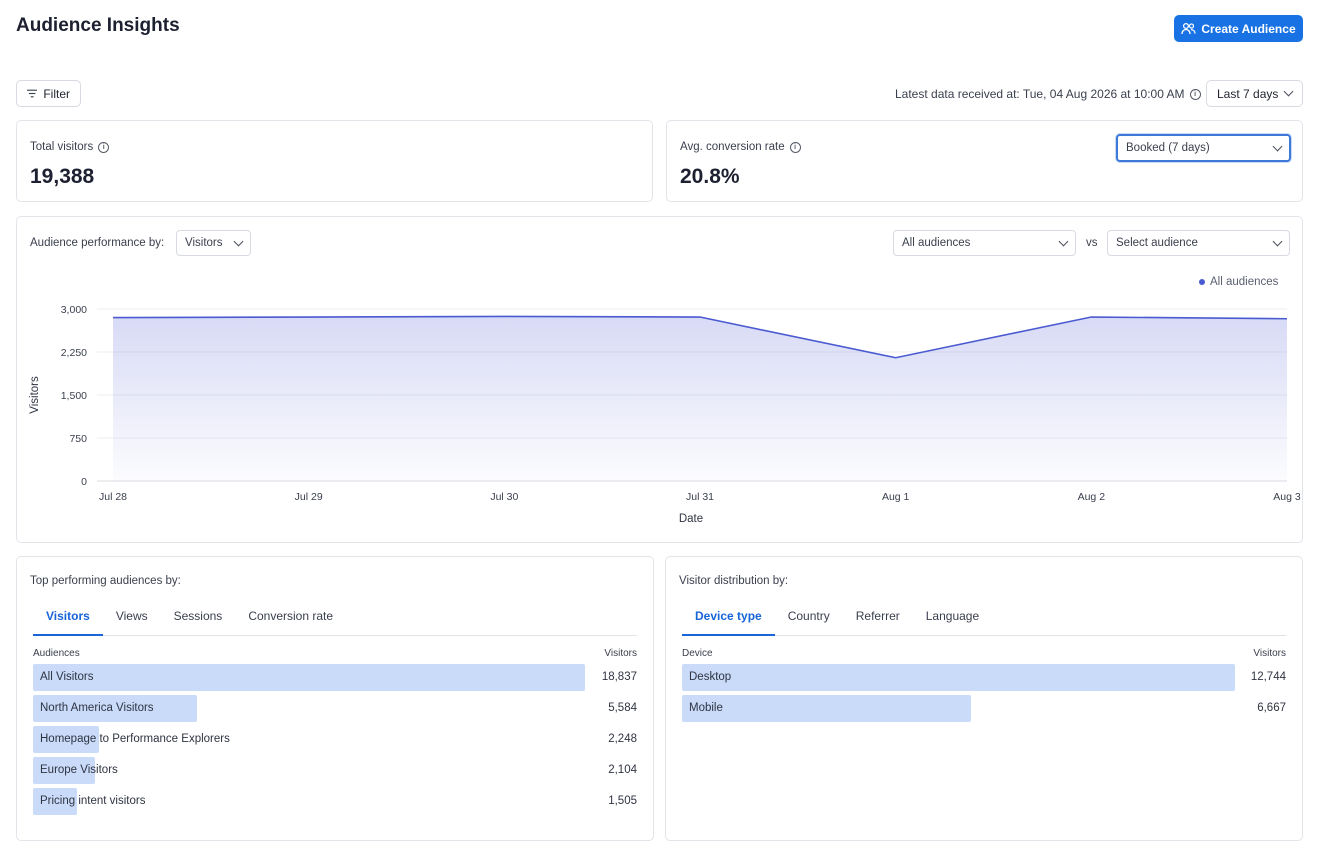 The width and height of the screenshot is (1320, 862). I want to click on list-item-label: Mobile, so click(706, 708).